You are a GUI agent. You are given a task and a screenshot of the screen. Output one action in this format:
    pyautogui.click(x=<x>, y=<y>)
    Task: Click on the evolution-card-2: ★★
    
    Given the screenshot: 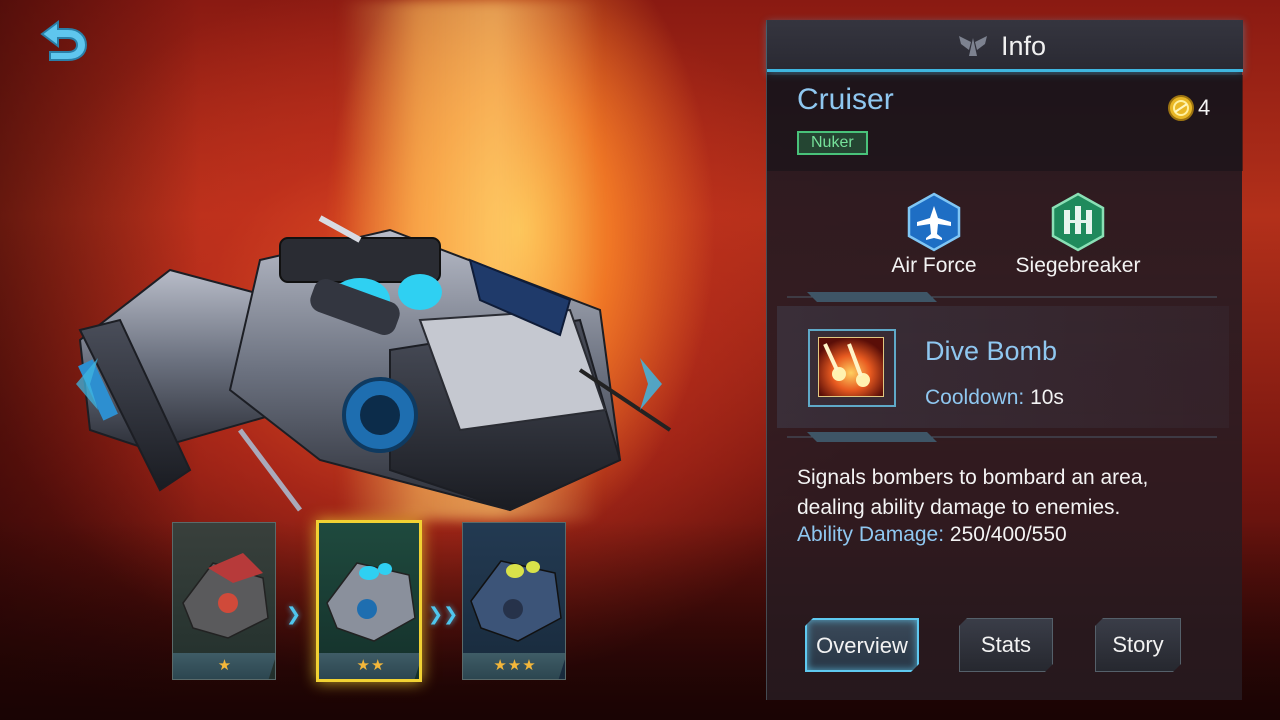 What is the action you would take?
    pyautogui.click(x=369, y=601)
    